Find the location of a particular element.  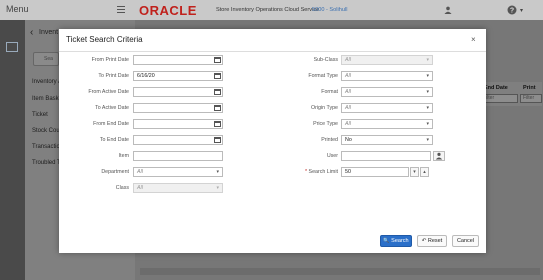

from-end-date-label: From End Date is located at coordinates (111, 124).